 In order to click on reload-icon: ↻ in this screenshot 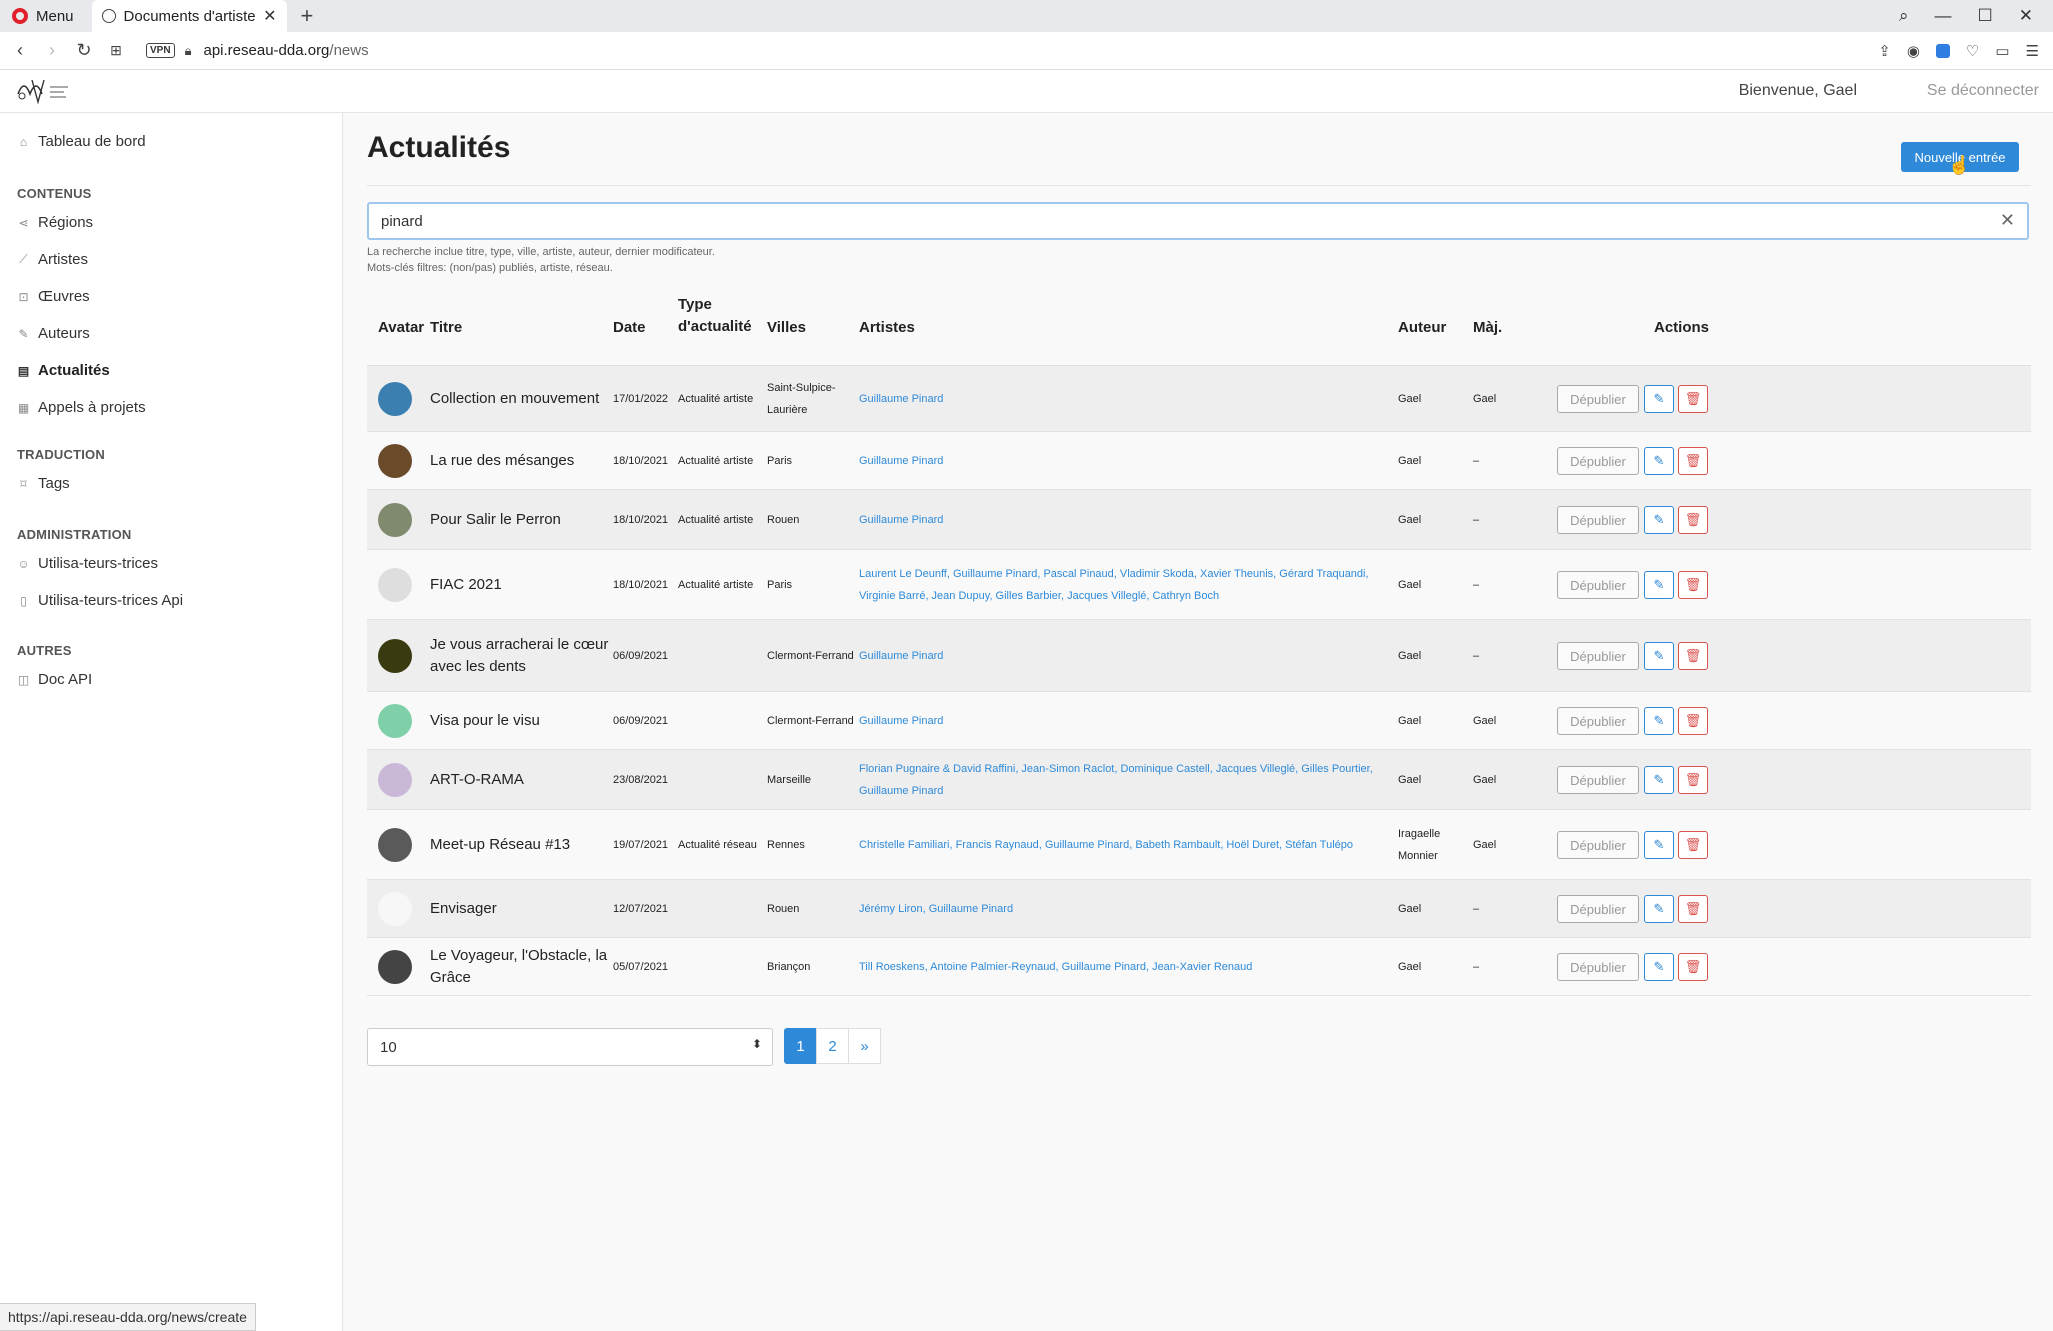, I will do `click(84, 50)`.